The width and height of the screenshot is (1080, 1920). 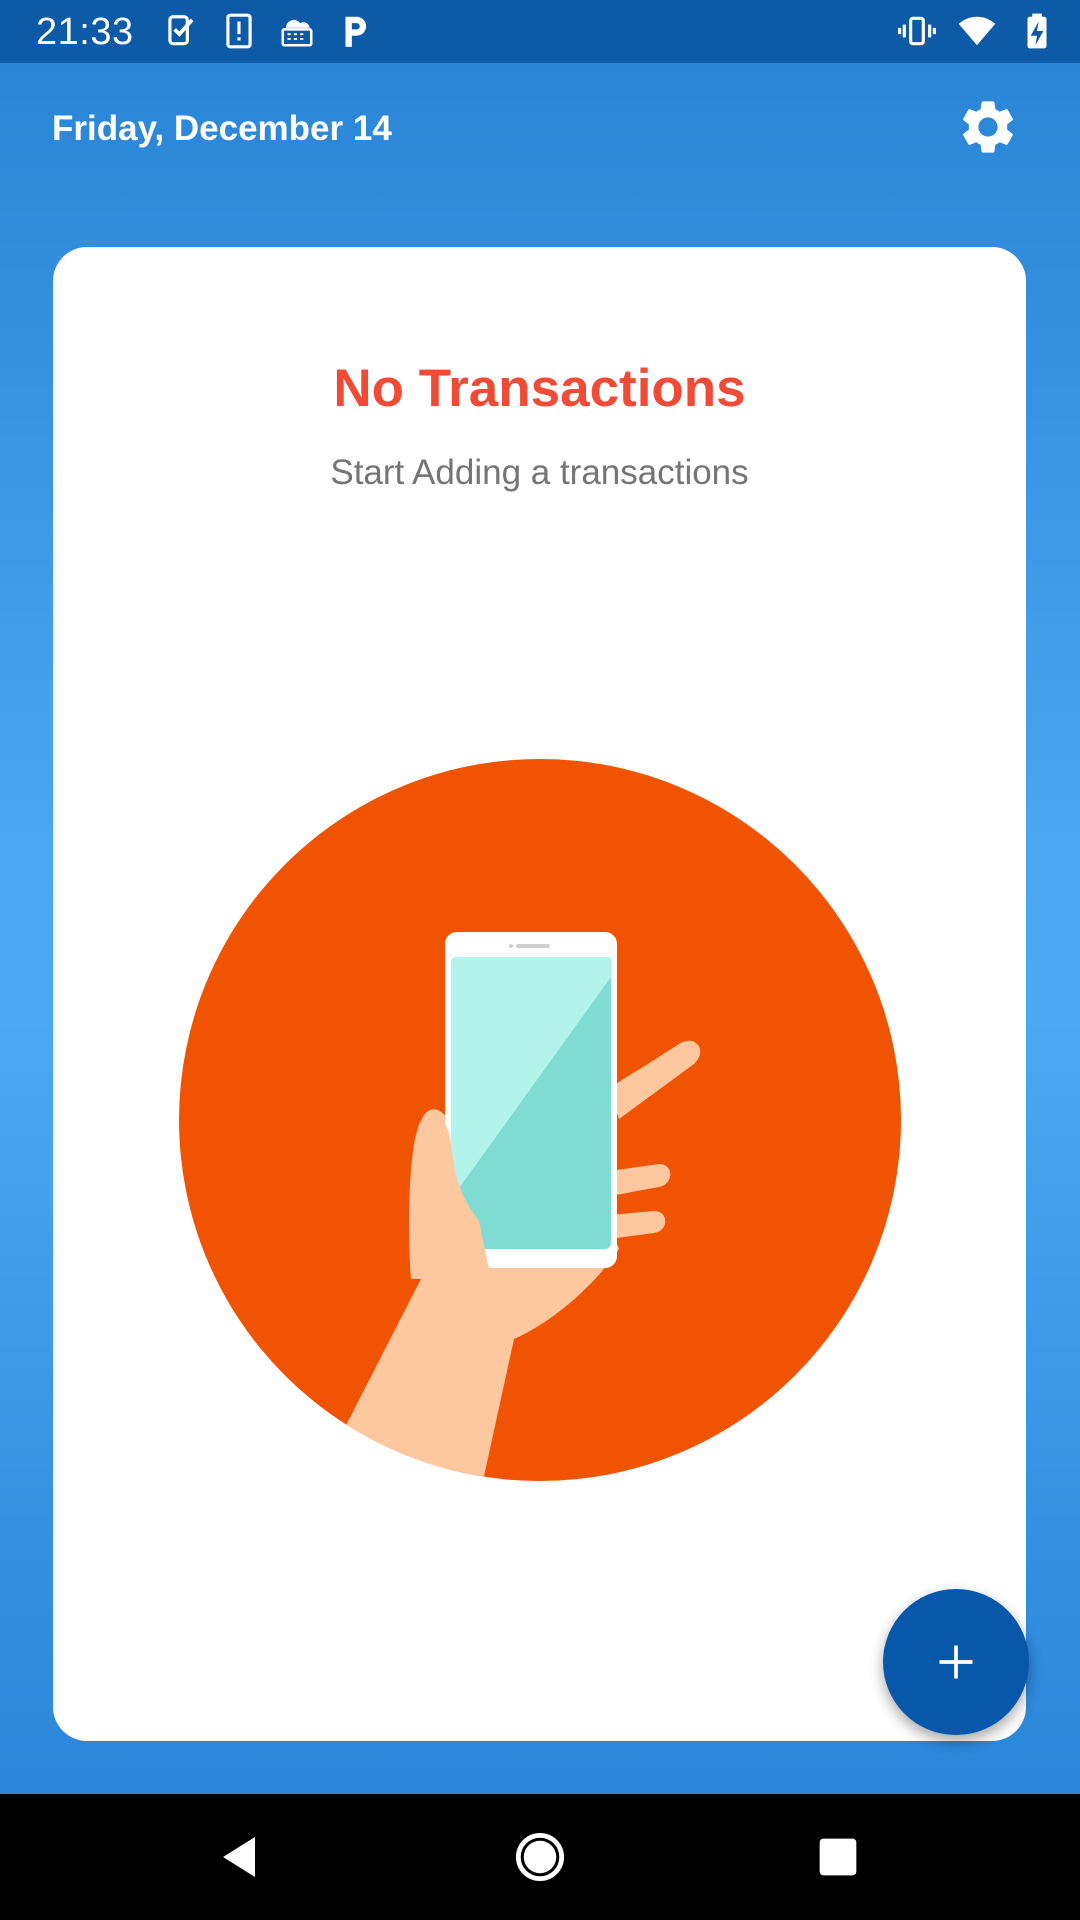 I want to click on back-icon, so click(x=239, y=1857).